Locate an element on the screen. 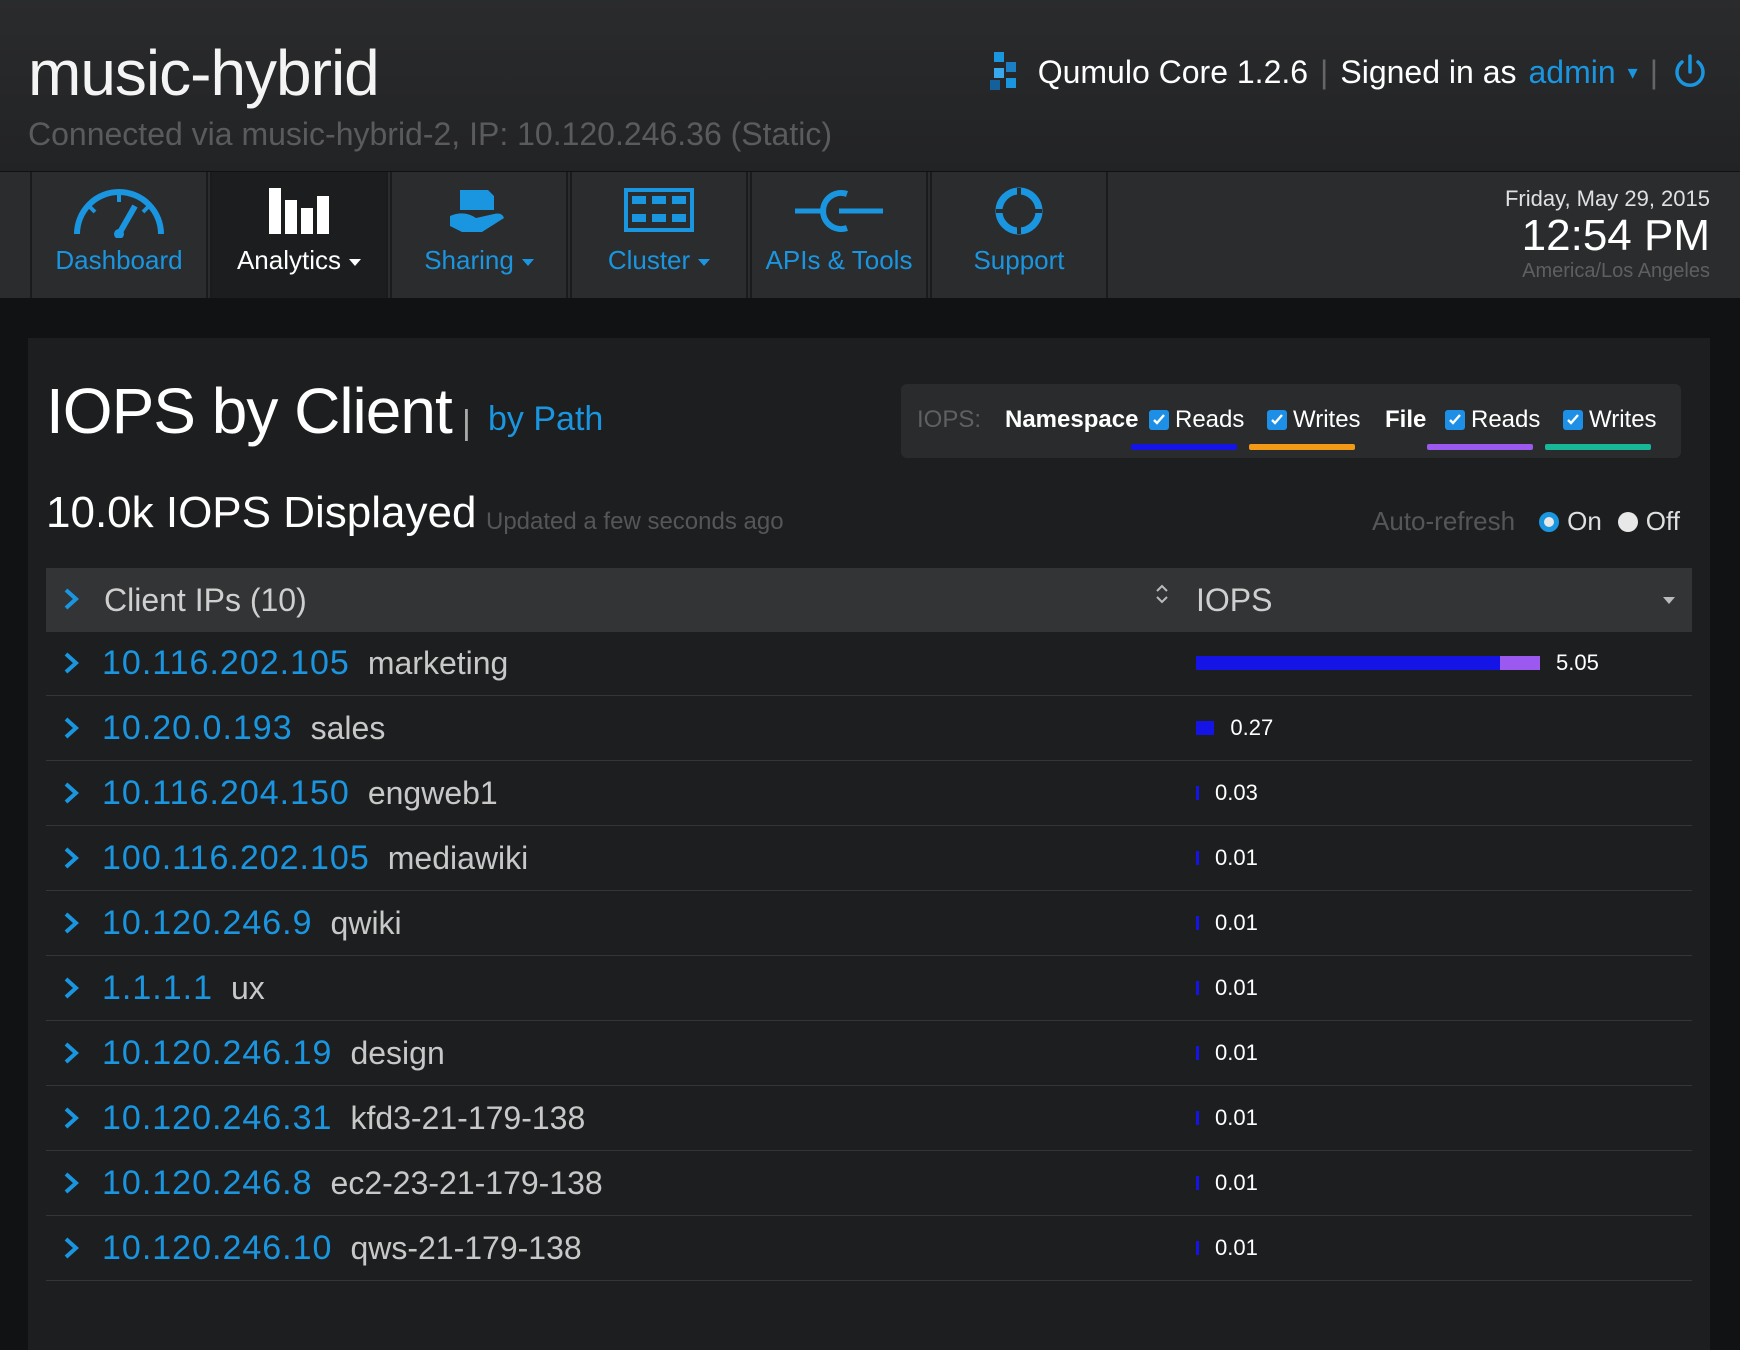  chevron-down-icon is located at coordinates (1669, 601).